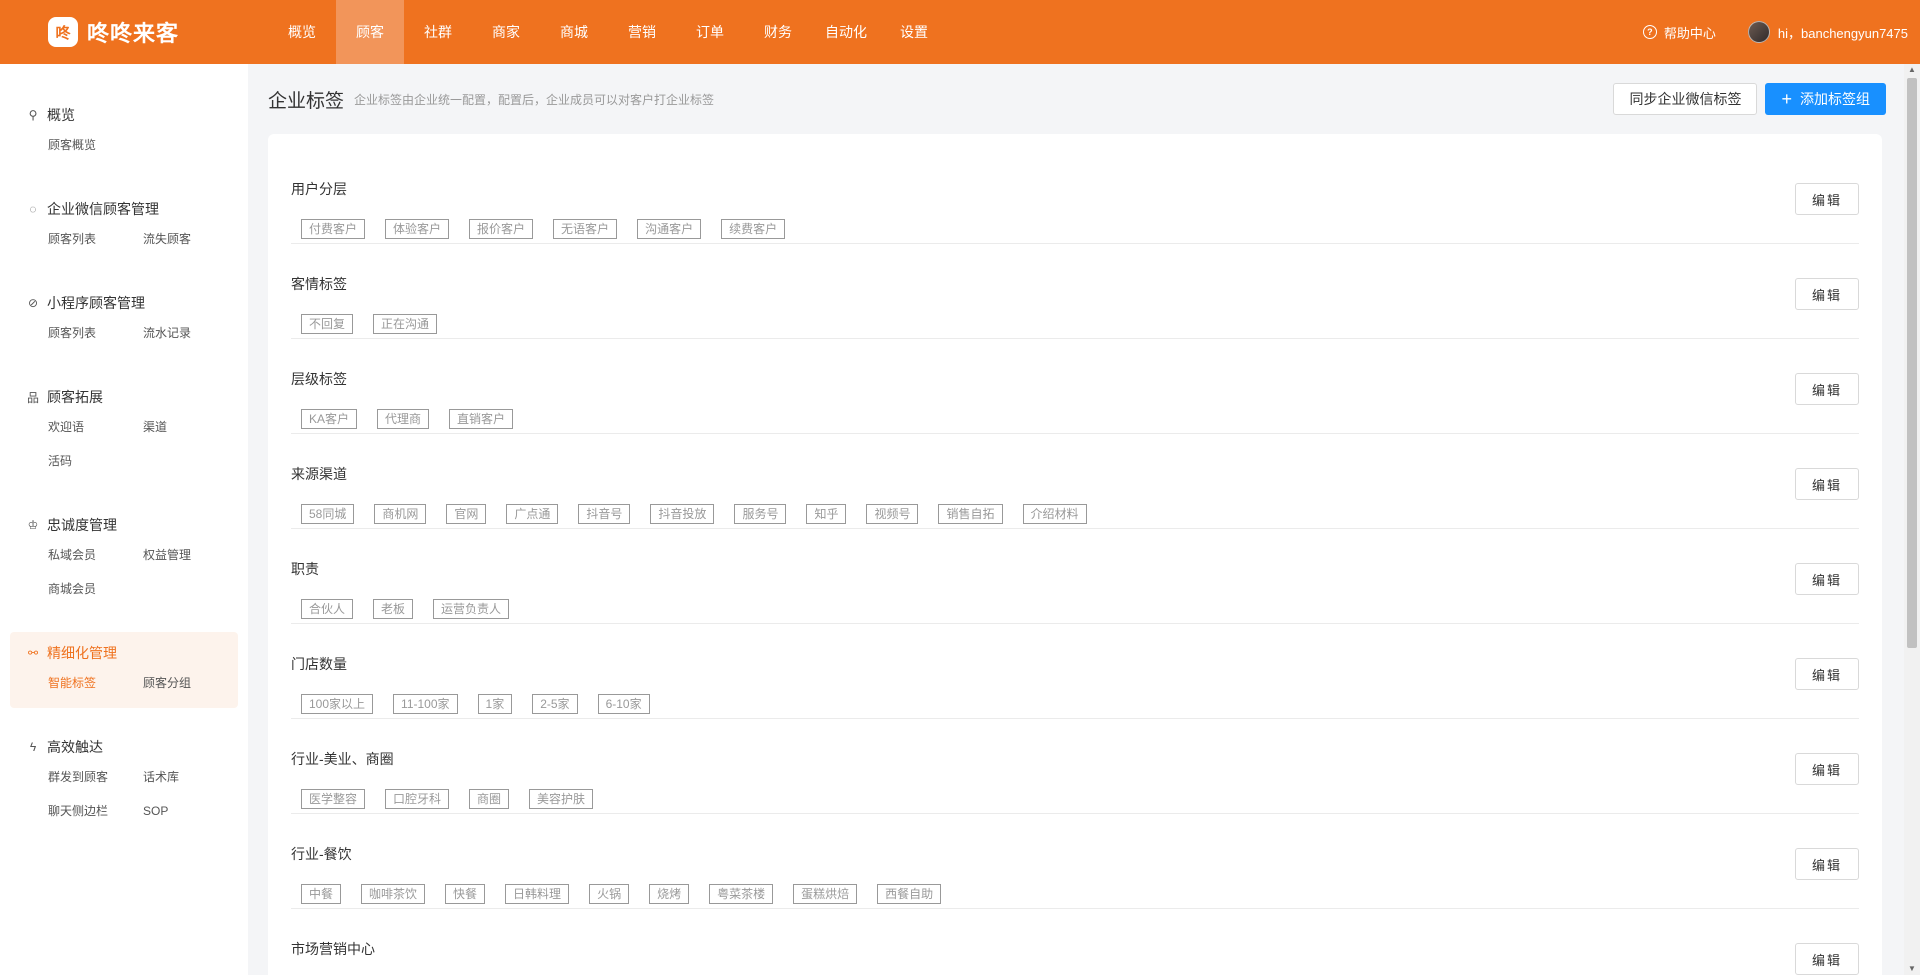  Describe the element at coordinates (778, 32) in the screenshot. I see `nav-item-7: 财务` at that location.